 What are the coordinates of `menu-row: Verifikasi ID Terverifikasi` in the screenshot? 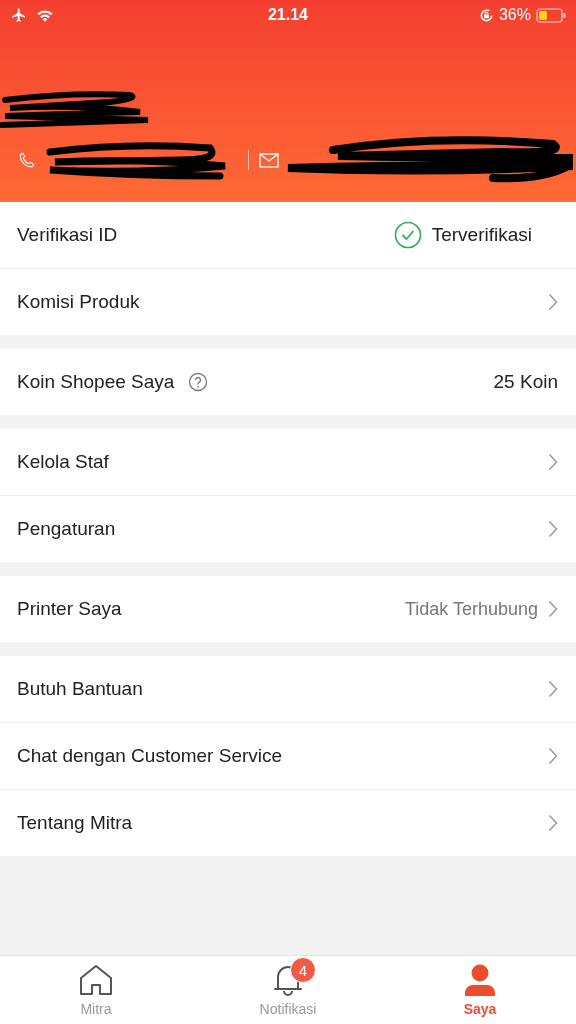 It's located at (288, 235).